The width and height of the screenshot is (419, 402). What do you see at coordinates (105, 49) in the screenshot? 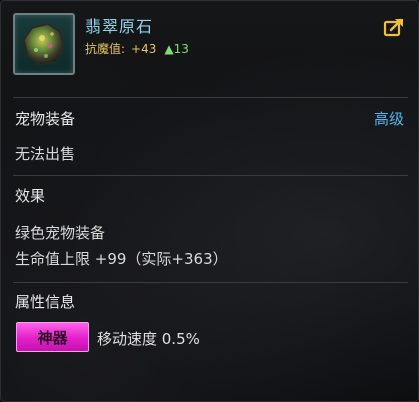
I see `resist-stat-label: 抗魔值:` at bounding box center [105, 49].